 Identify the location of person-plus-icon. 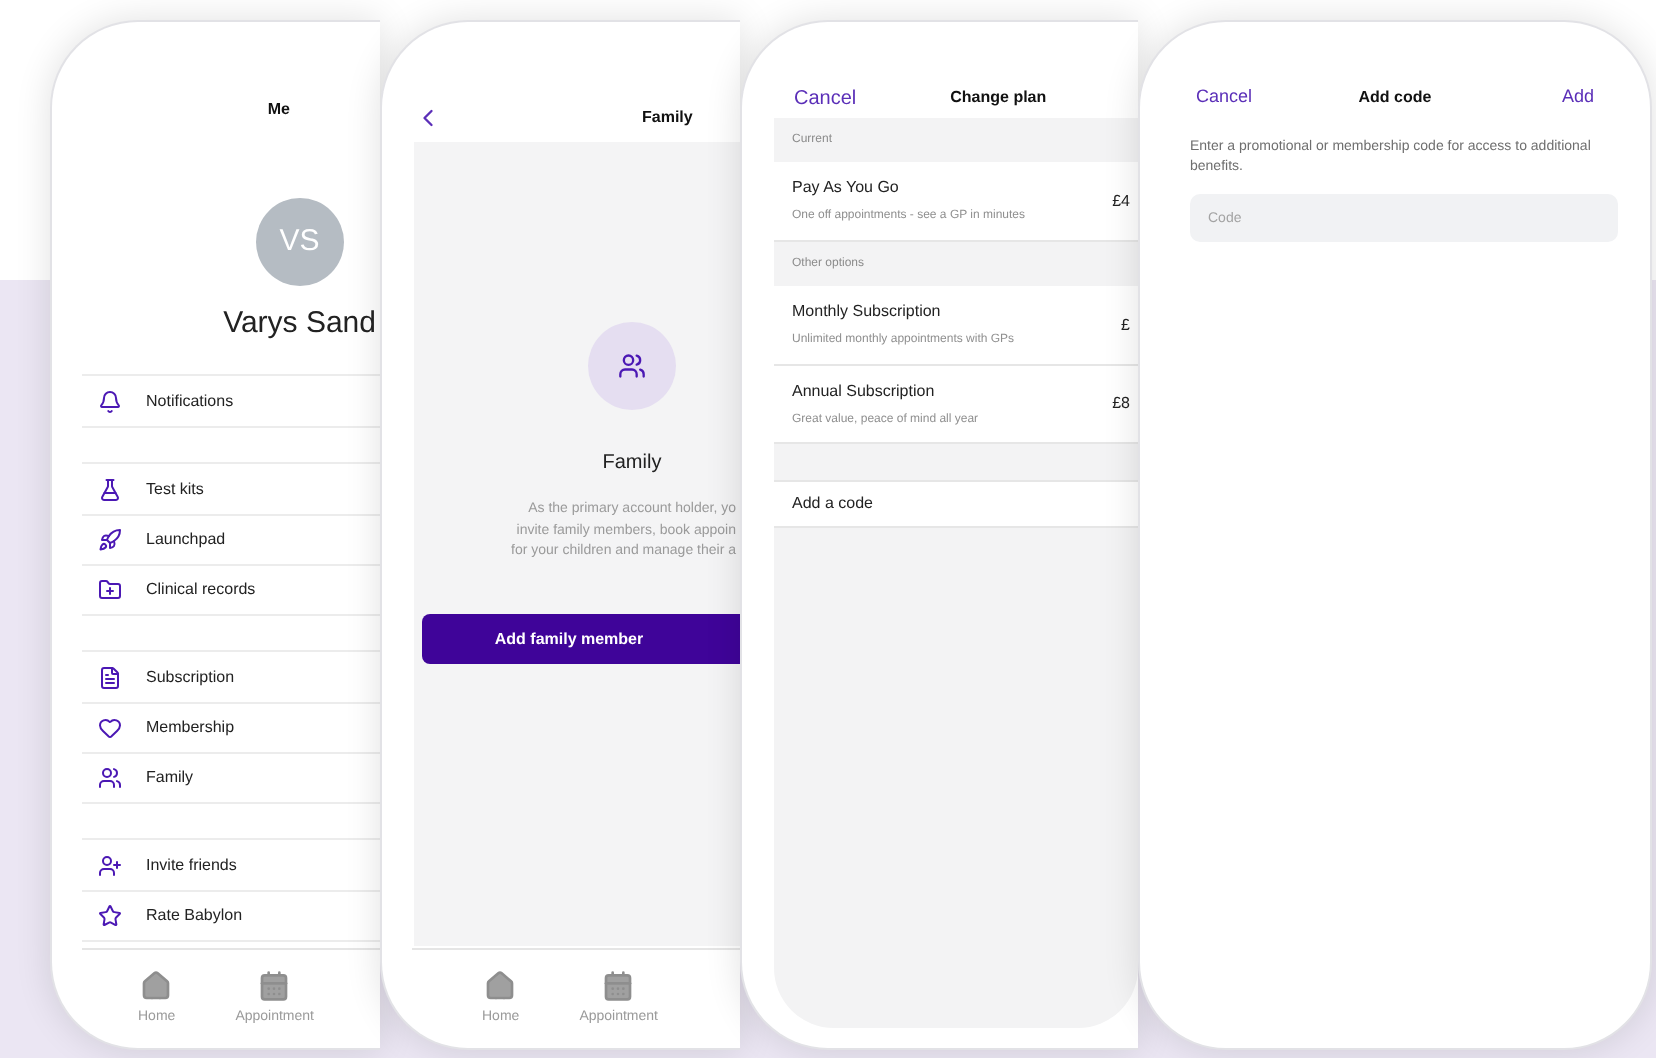
(110, 865).